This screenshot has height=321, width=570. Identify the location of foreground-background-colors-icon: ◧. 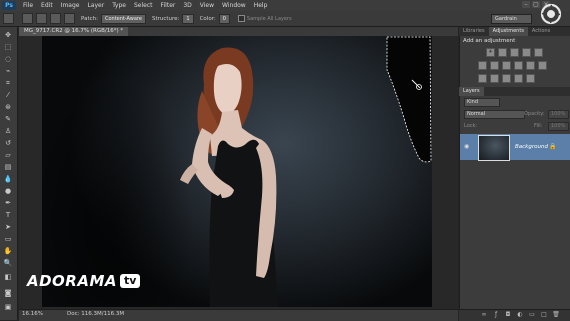
(8, 277).